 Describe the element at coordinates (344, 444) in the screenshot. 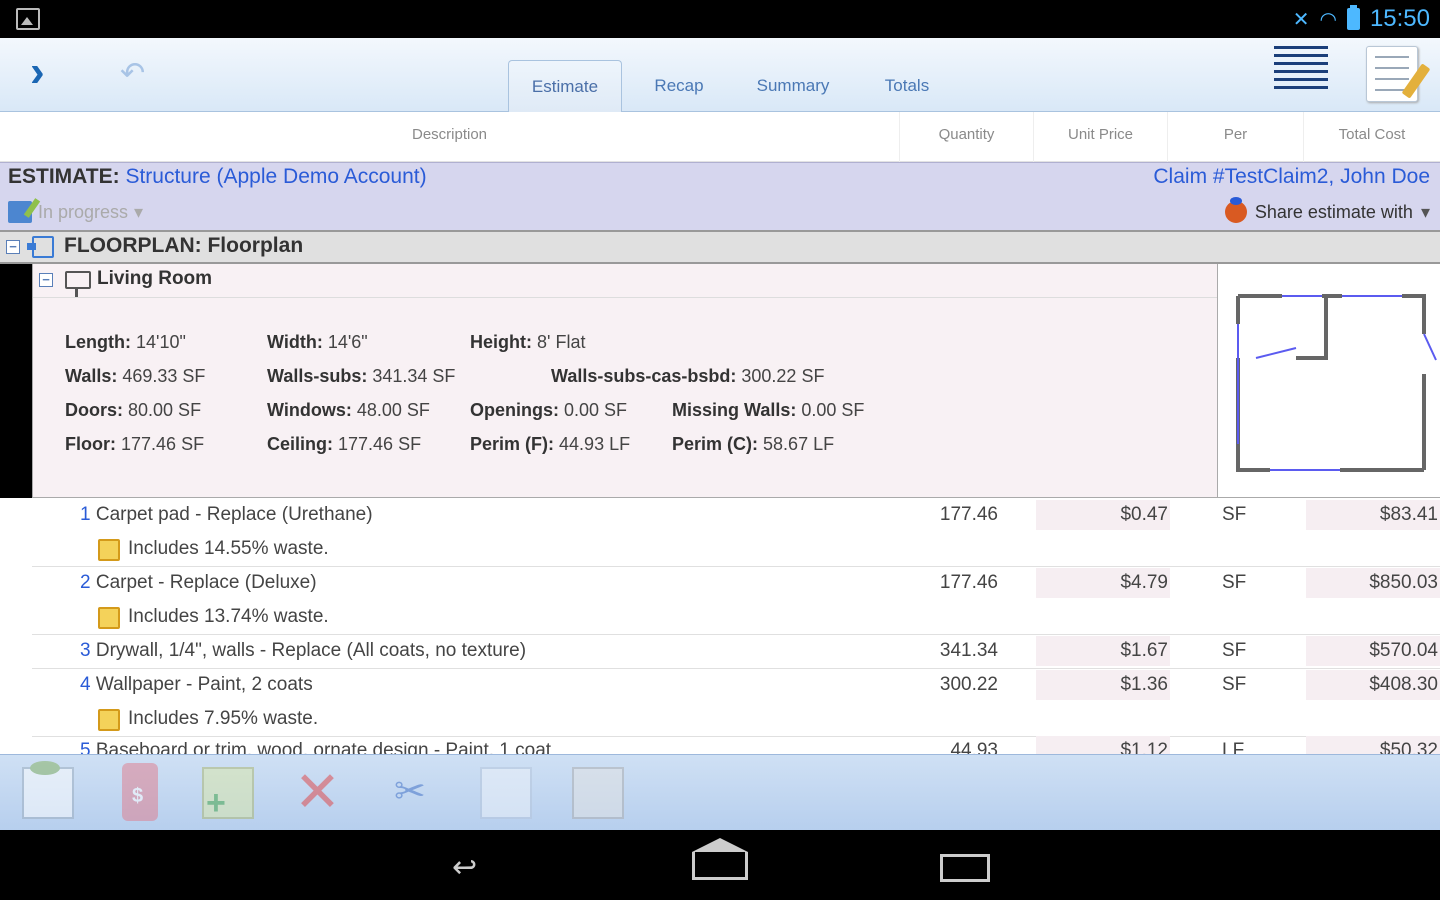

I see `measure-ceiling: Ceiling: 177.46 SF` at that location.